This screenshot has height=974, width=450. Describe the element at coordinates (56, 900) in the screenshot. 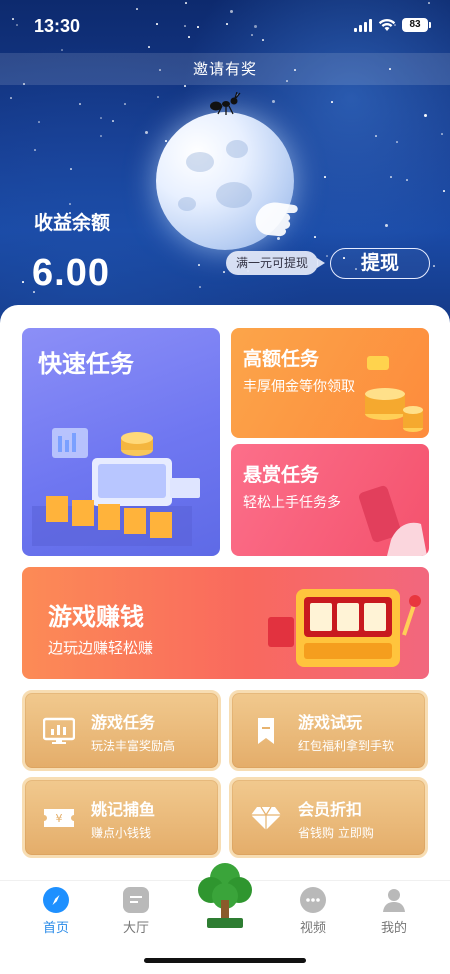

I see `compass-icon` at that location.